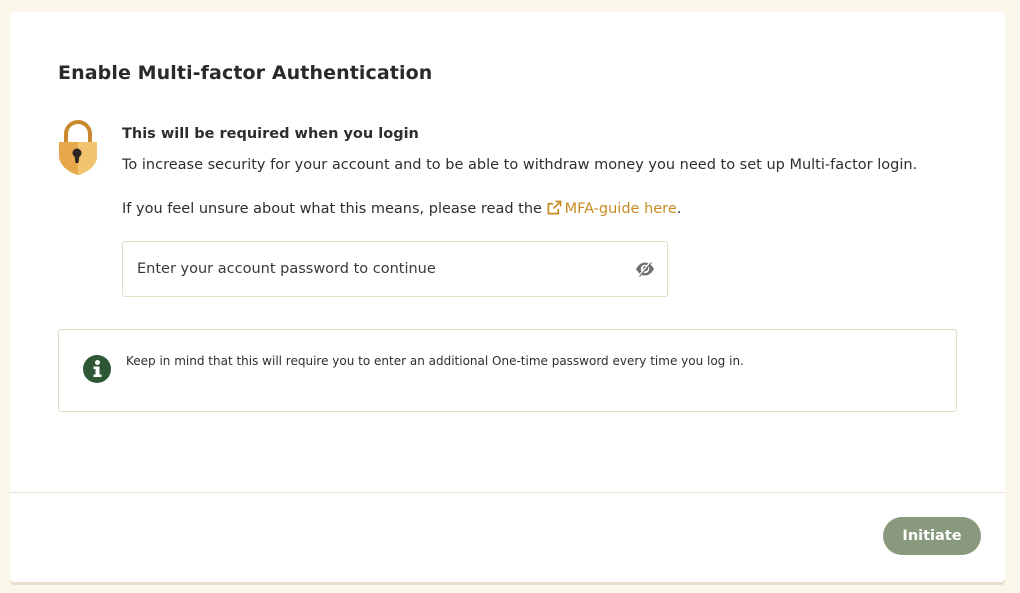 This screenshot has width=1020, height=593. Describe the element at coordinates (645, 269) in the screenshot. I see `eye-icon` at that location.